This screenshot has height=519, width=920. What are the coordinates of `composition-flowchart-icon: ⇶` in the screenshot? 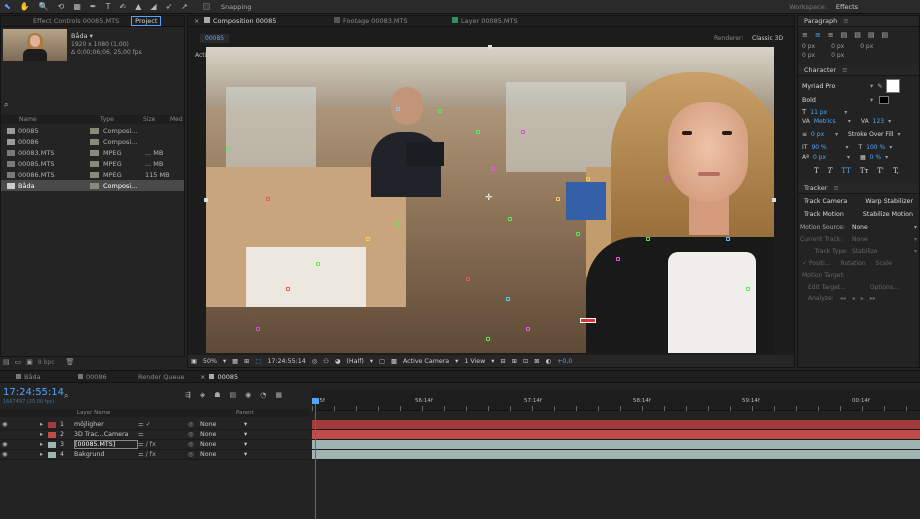 It's located at (188, 395).